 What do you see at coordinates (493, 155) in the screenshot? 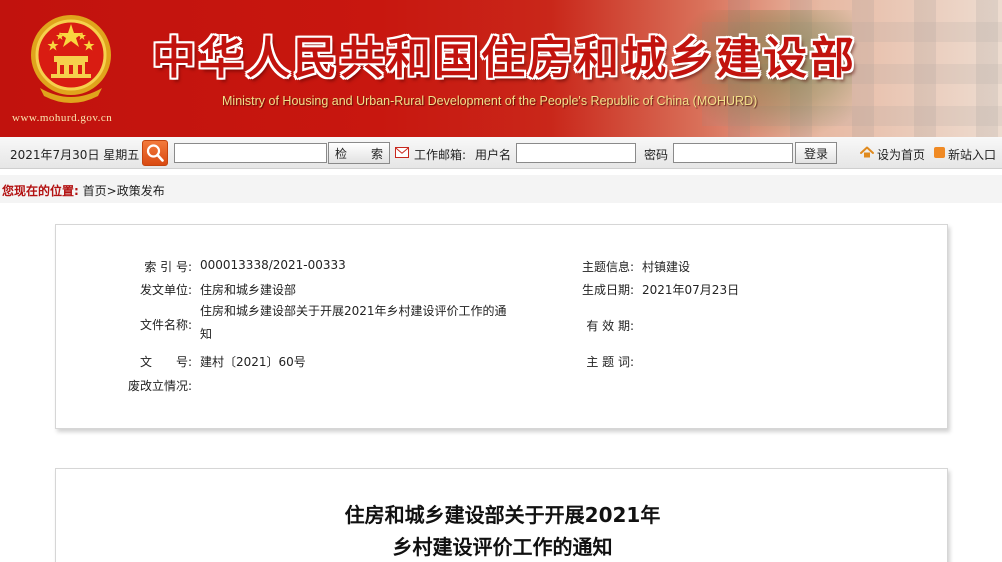
I see `username-label: 用户名` at bounding box center [493, 155].